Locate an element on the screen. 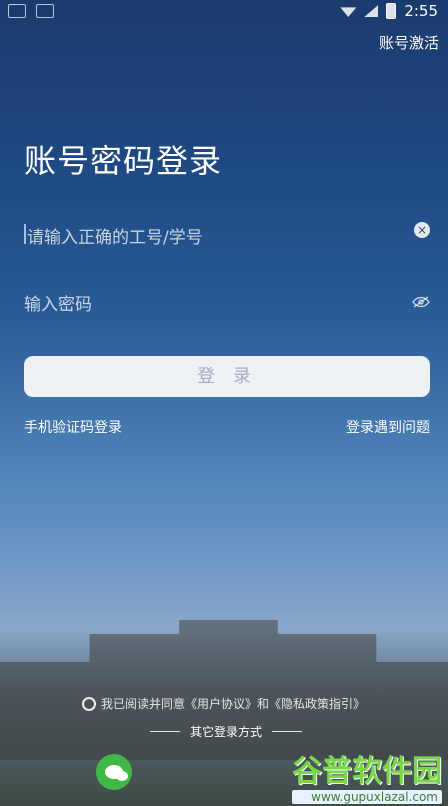 The height and width of the screenshot is (806, 448). other-login-label: 其它登录方式 is located at coordinates (226, 732).